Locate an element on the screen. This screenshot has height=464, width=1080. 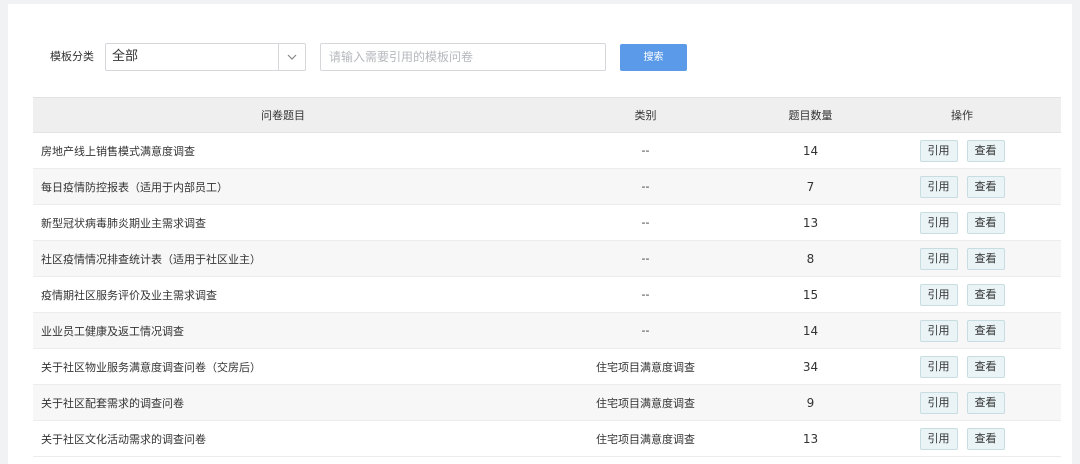
table-row: 新型冠状病毒肺炎期业主需求调查 -- 13 引用 查看 is located at coordinates (547, 223).